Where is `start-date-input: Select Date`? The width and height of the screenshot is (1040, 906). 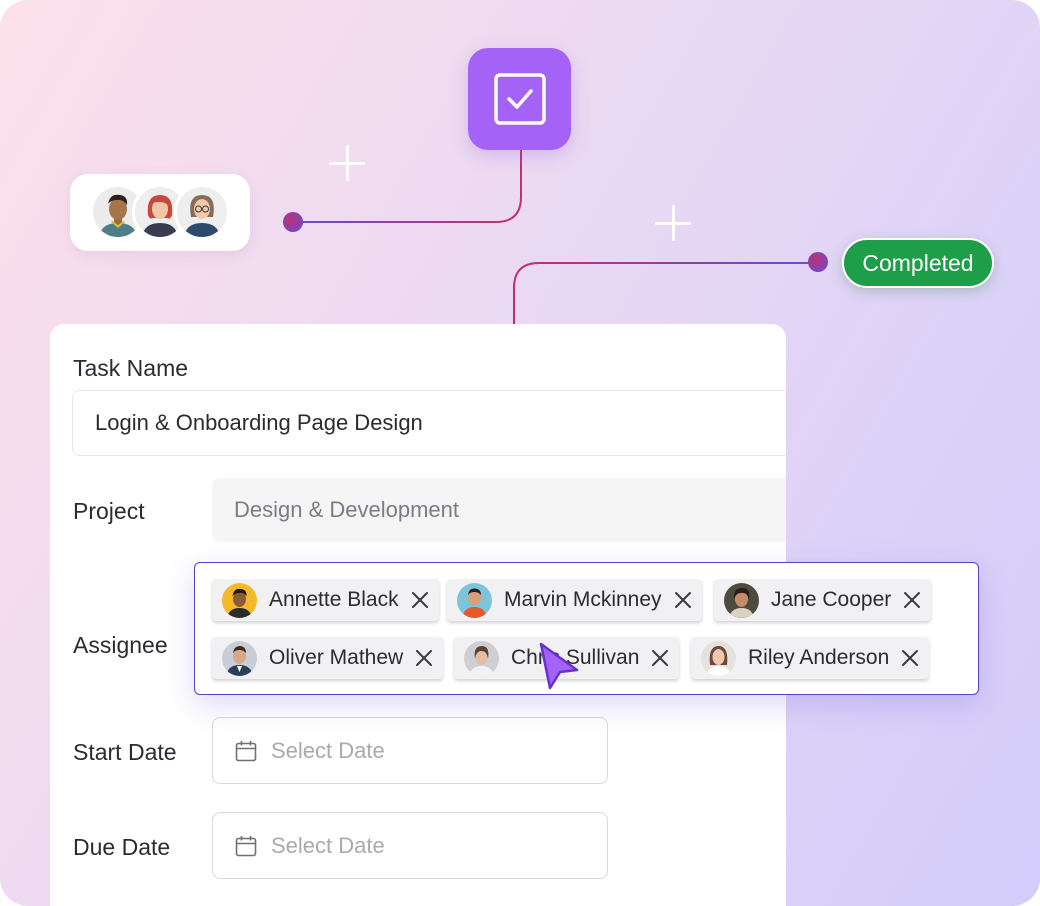
start-date-input: Select Date is located at coordinates (410, 750).